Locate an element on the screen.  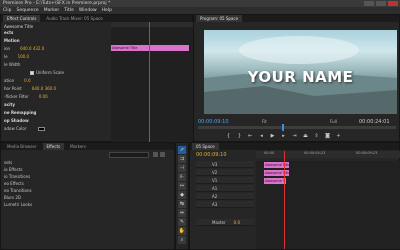
effects-search-input is located at coordinates (129, 155).